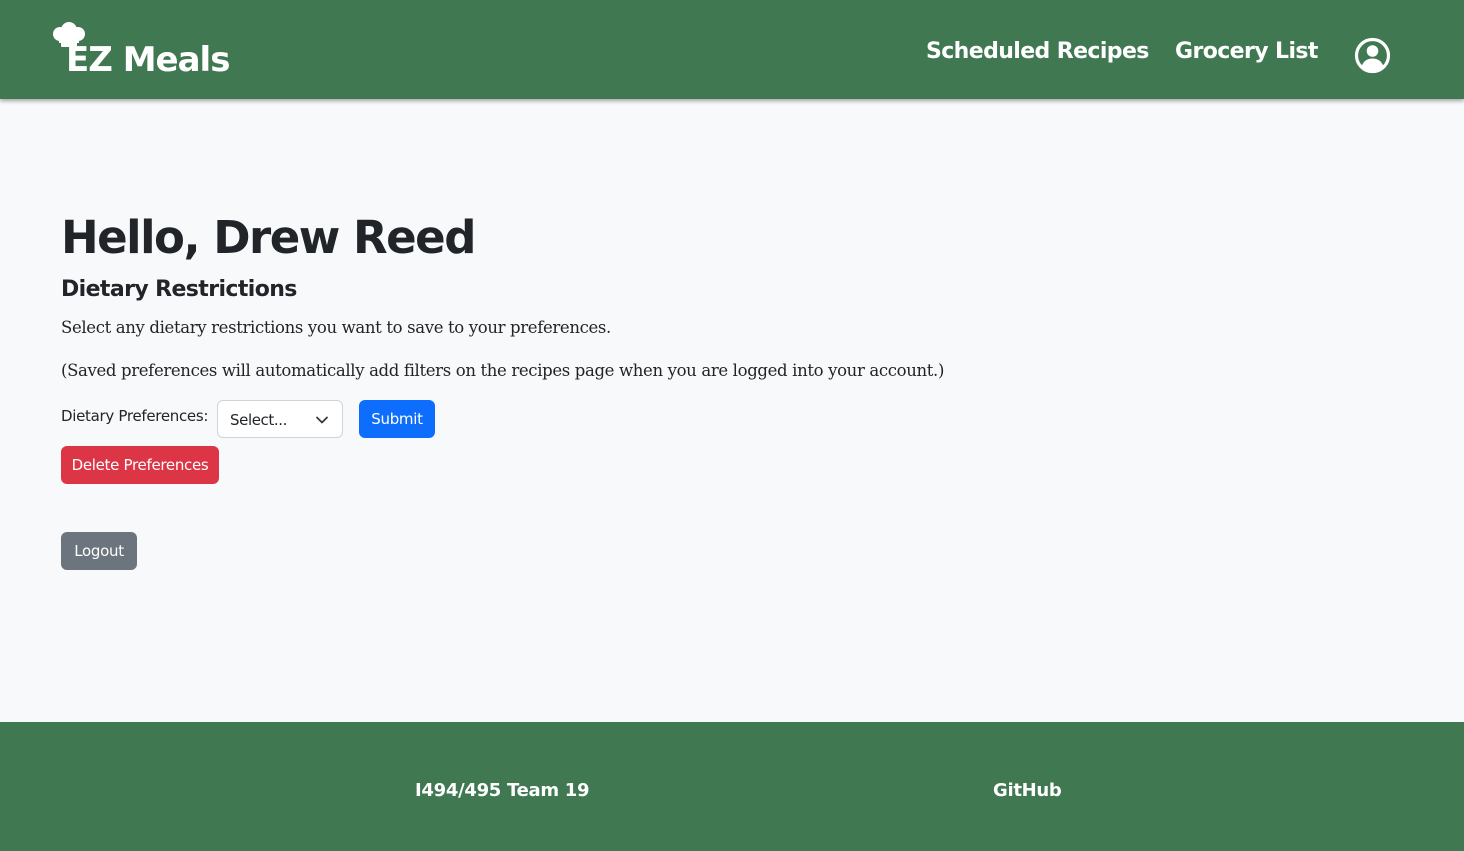 The width and height of the screenshot is (1464, 851). Describe the element at coordinates (1037, 52) in the screenshot. I see `nav-scheduled-recipes: Scheduled Recipes` at that location.